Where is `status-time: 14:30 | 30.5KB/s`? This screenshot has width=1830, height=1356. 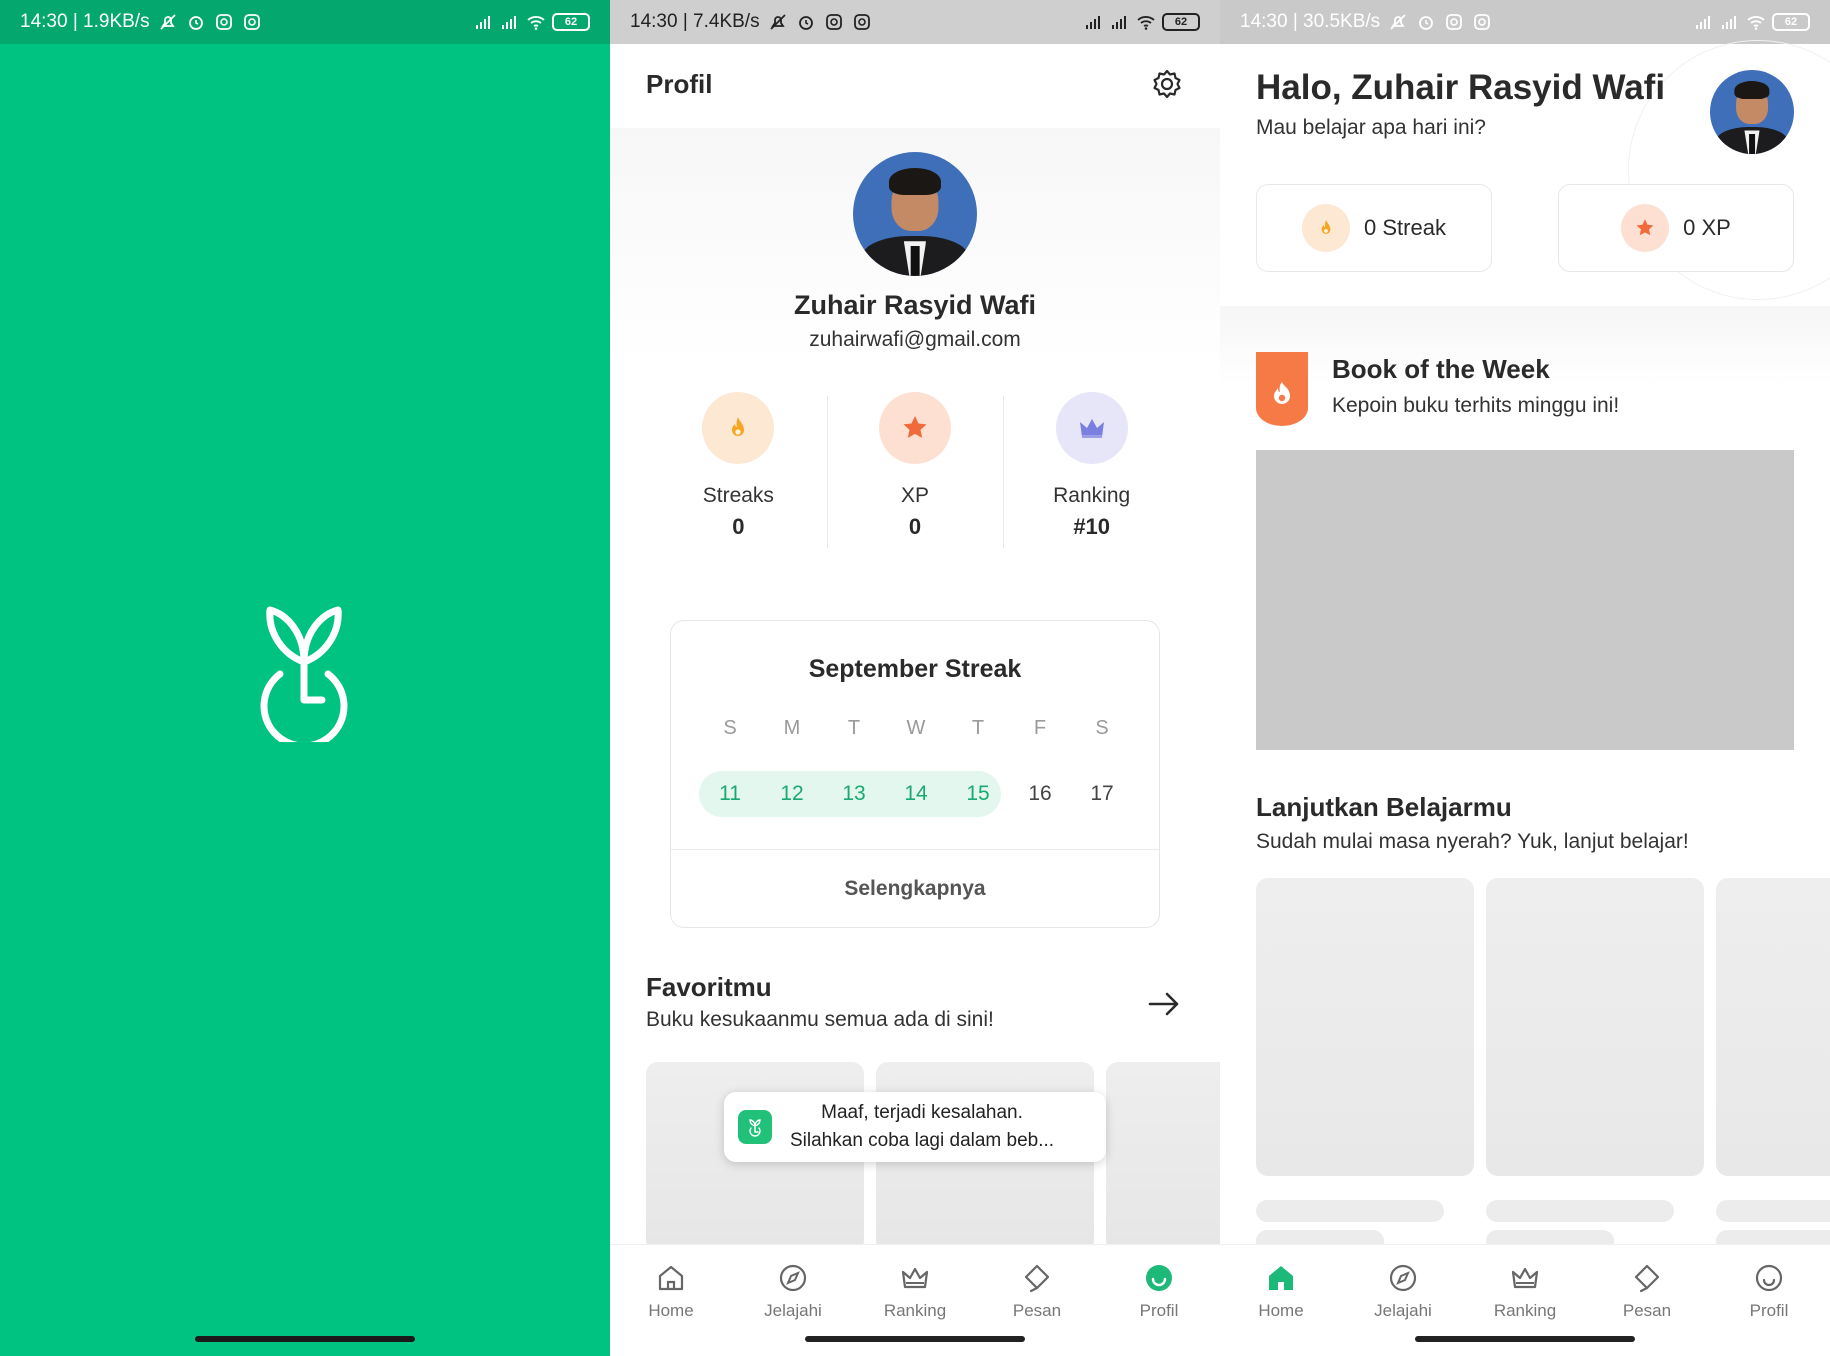
status-time: 14:30 | 30.5KB/s is located at coordinates (1310, 21).